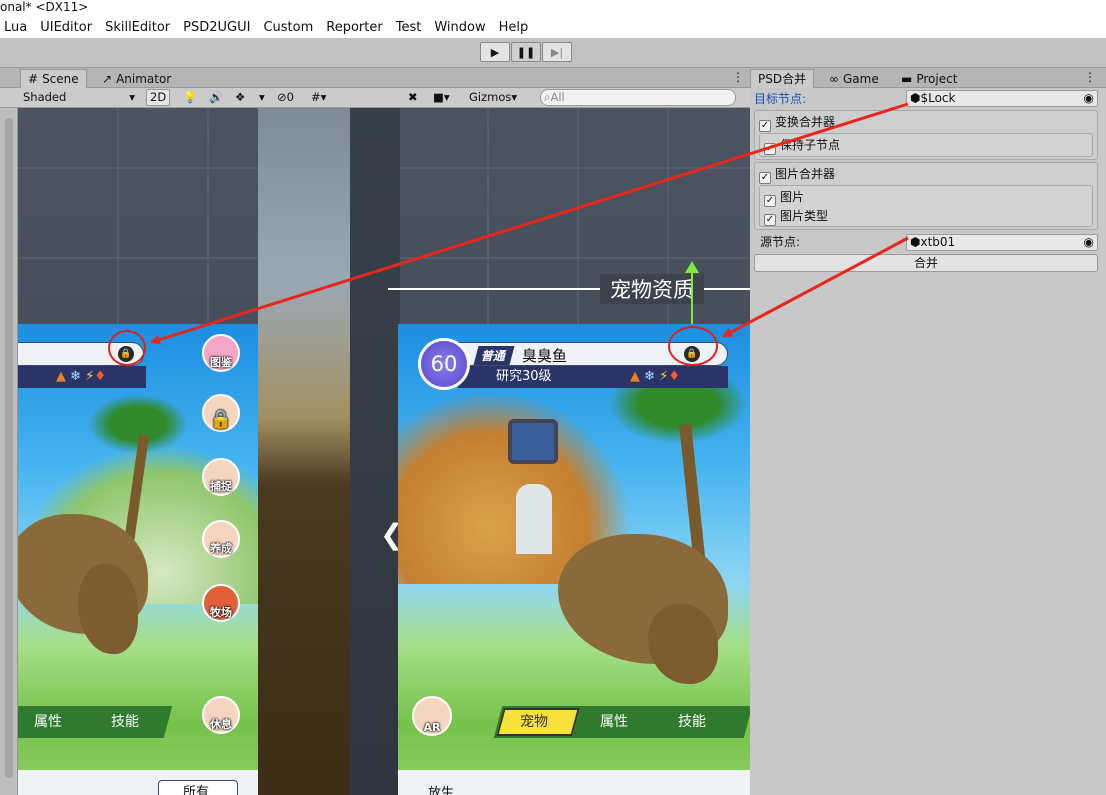  I want to click on left-game-panel: ▲ ❄ ⚡♦ 🔒 图鉴 🔒 捕捉 养成 牧场 休息 属性 技能 所有, so click(138, 559).